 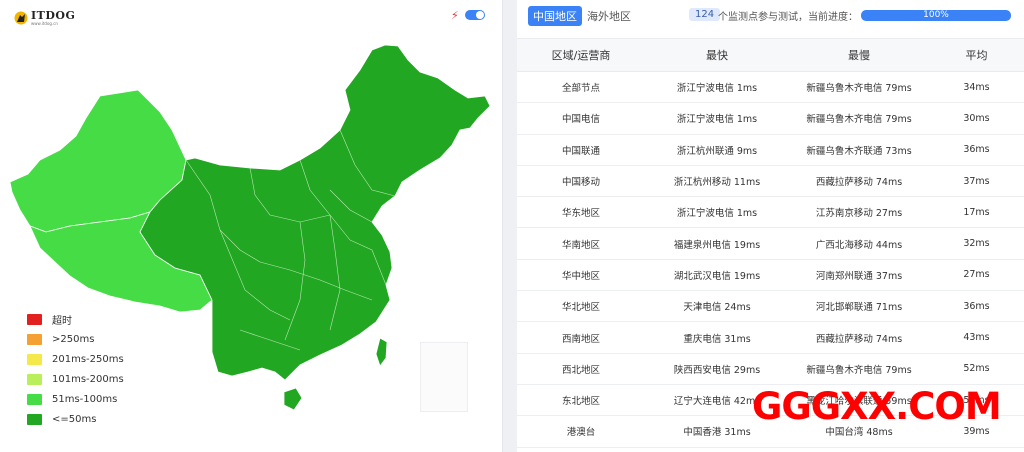 I want to click on cell-average: 30ms, so click(x=976, y=118).